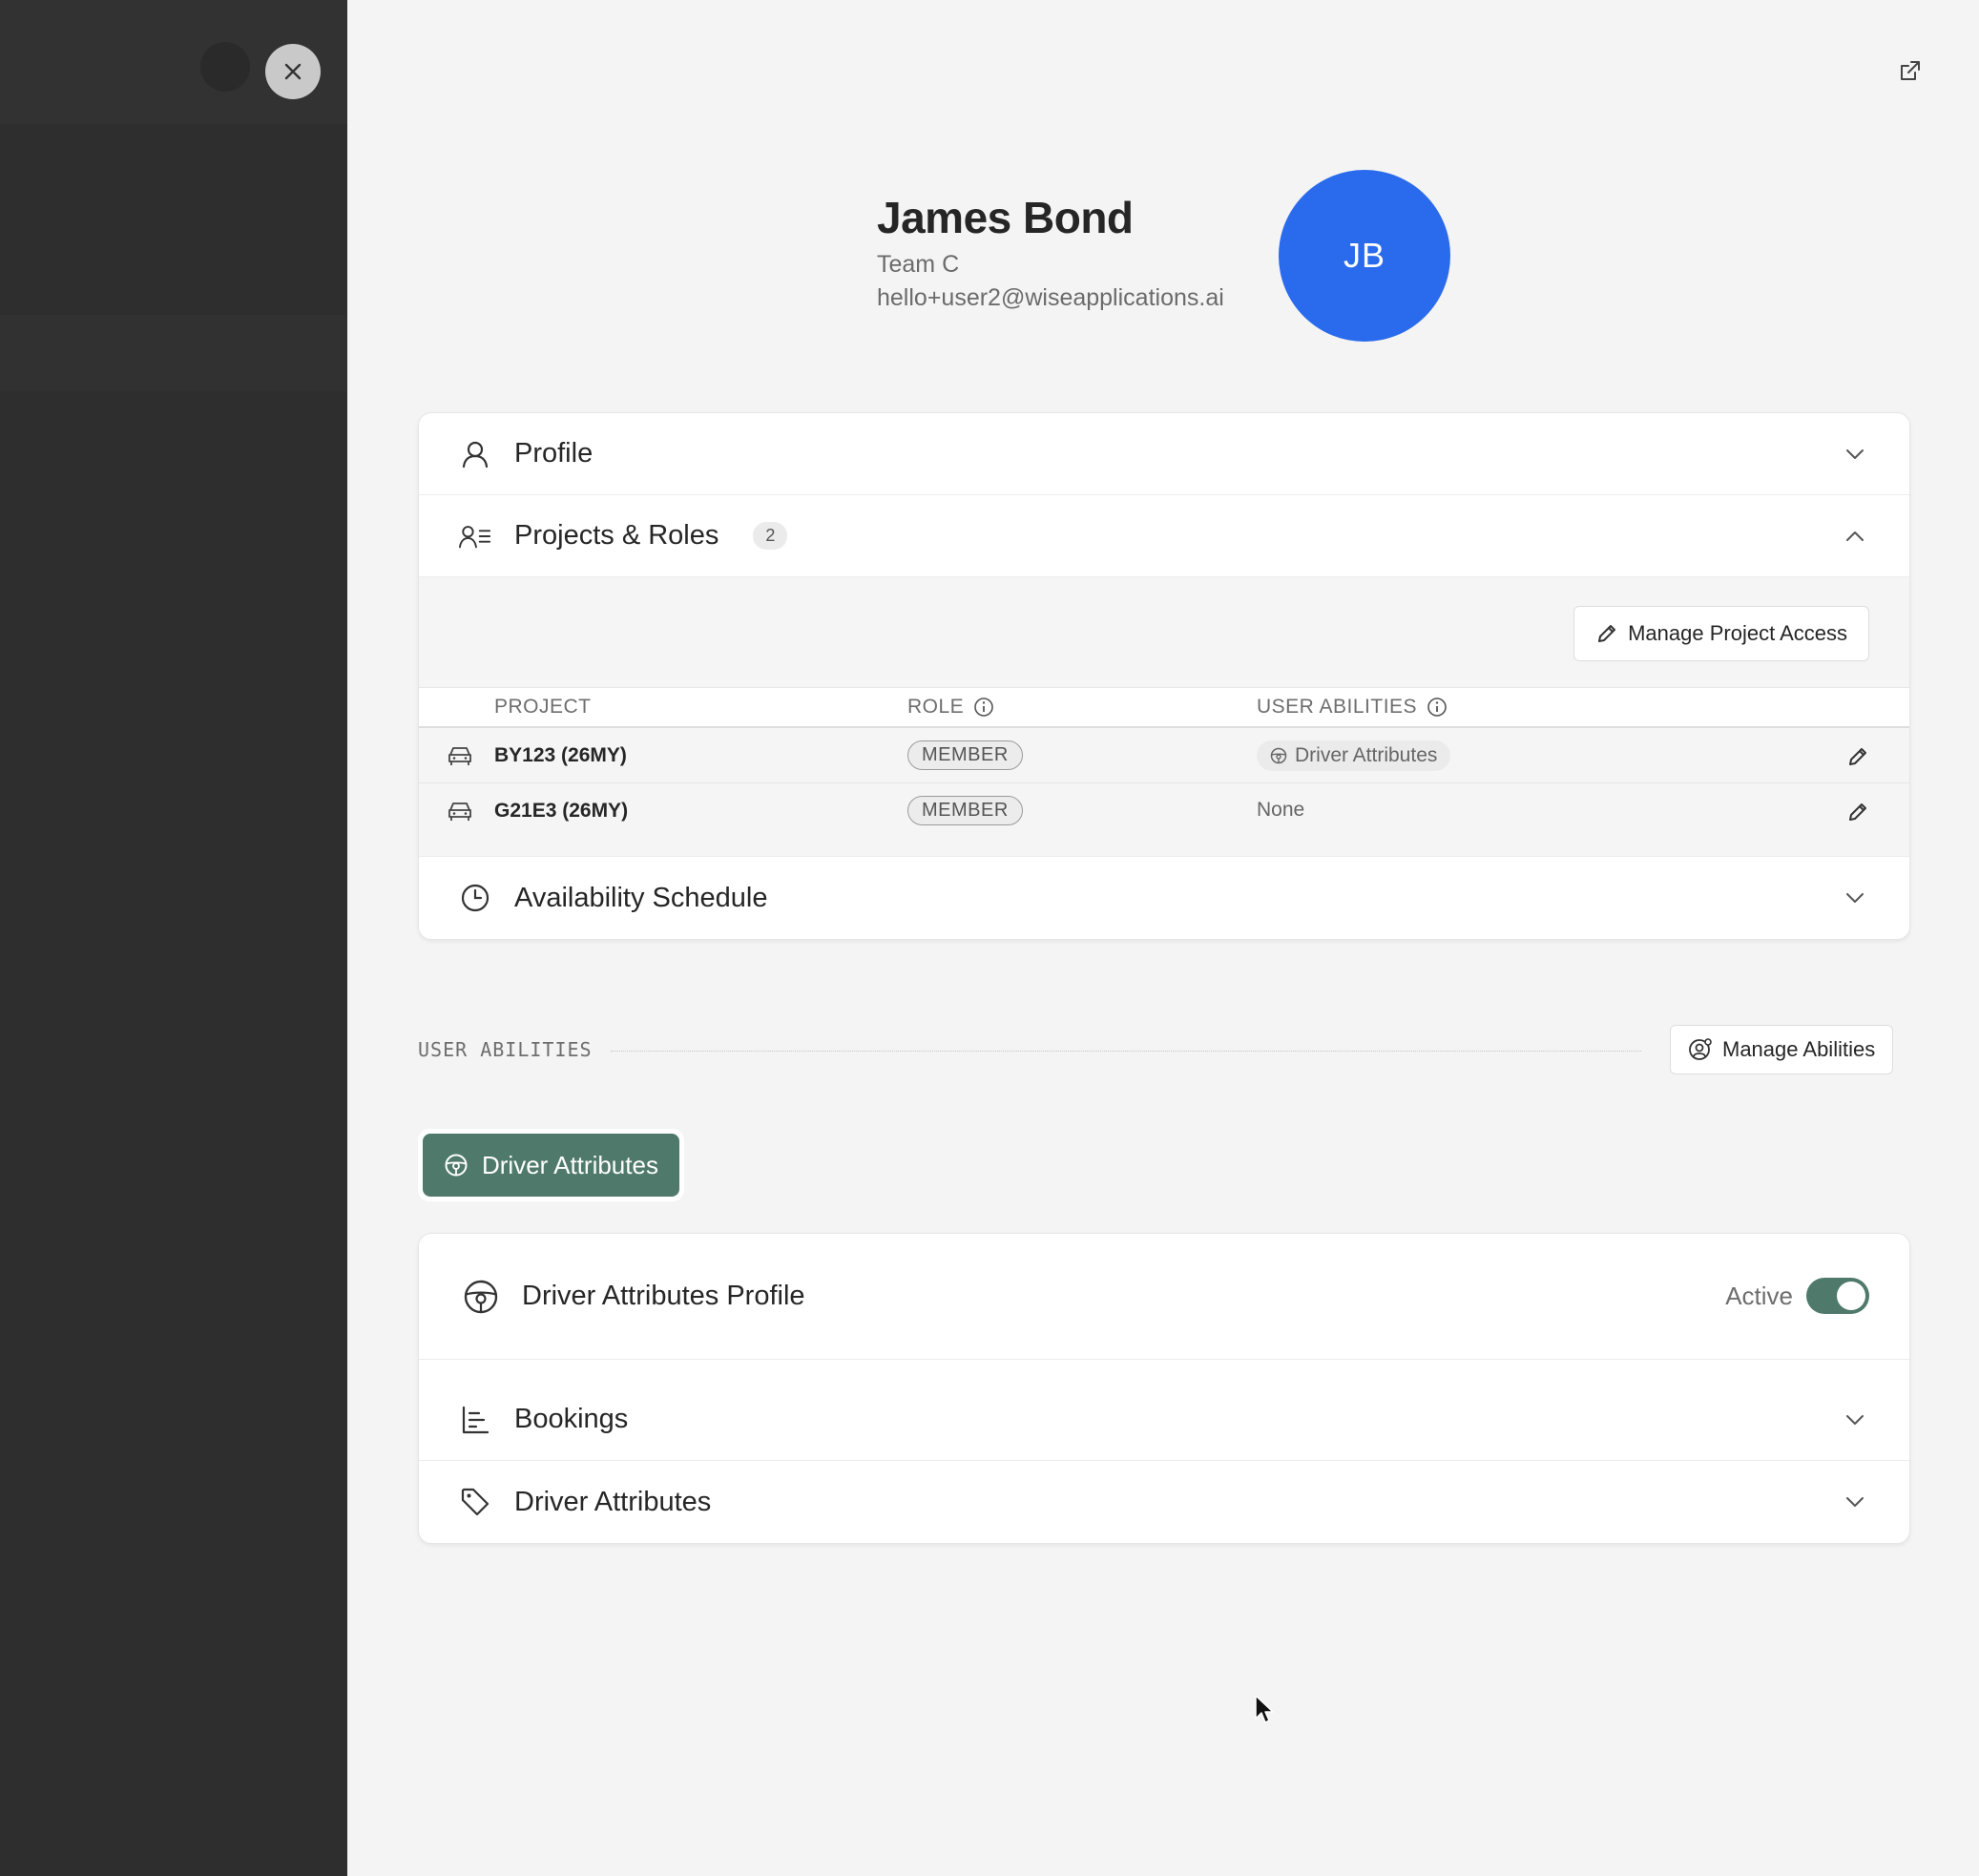 This screenshot has width=1979, height=1876. Describe the element at coordinates (1050, 297) in the screenshot. I see `user-email: hello+user2@wiseapplications.ai` at that location.